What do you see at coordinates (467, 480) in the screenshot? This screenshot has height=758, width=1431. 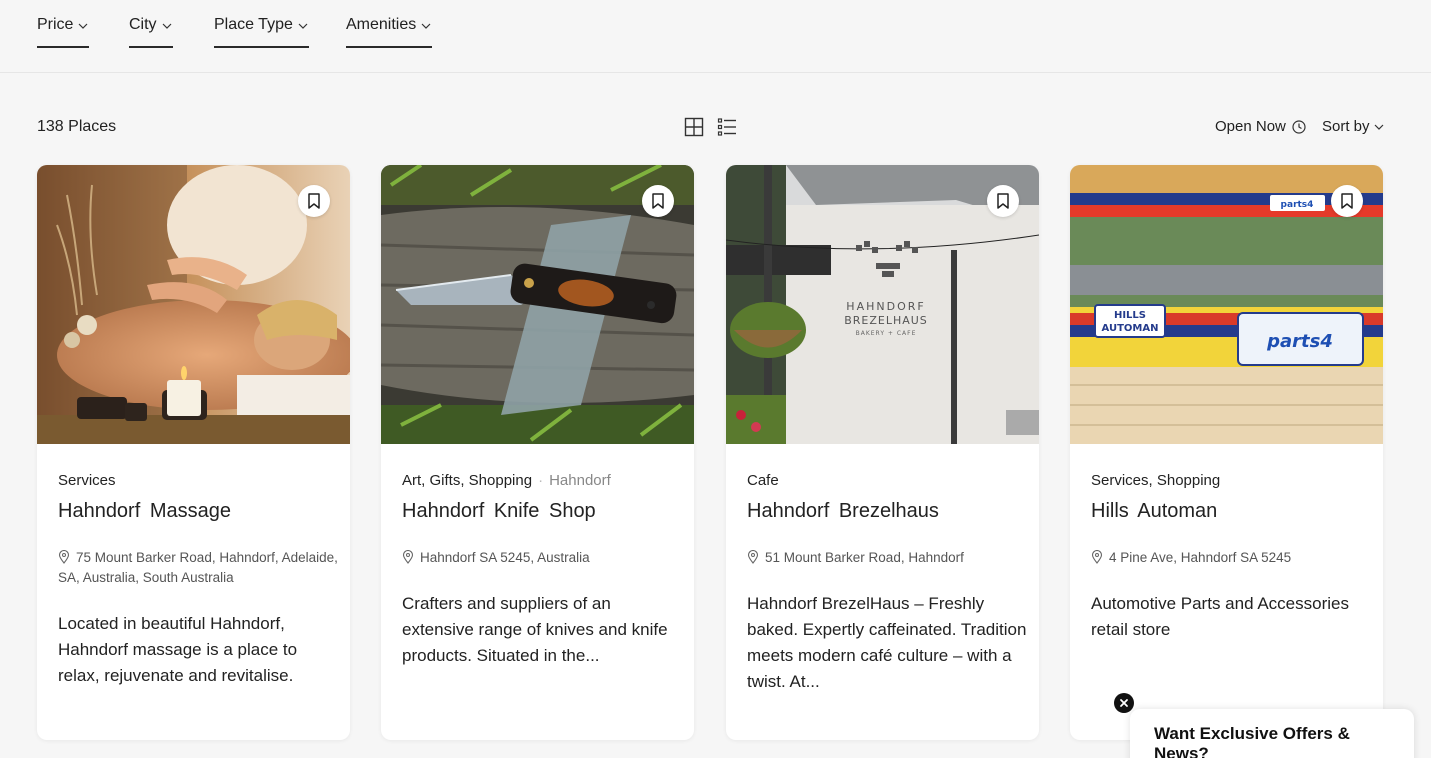 I see `place-categories-text: Art, Gifts, Shopping` at bounding box center [467, 480].